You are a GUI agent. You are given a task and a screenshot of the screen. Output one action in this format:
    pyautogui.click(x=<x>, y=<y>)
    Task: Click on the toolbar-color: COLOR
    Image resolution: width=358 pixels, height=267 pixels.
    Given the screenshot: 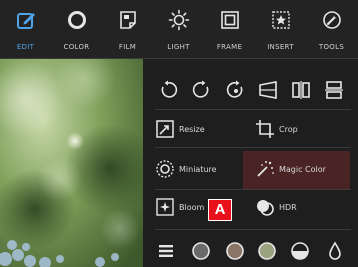 What is the action you would take?
    pyautogui.click(x=76, y=29)
    